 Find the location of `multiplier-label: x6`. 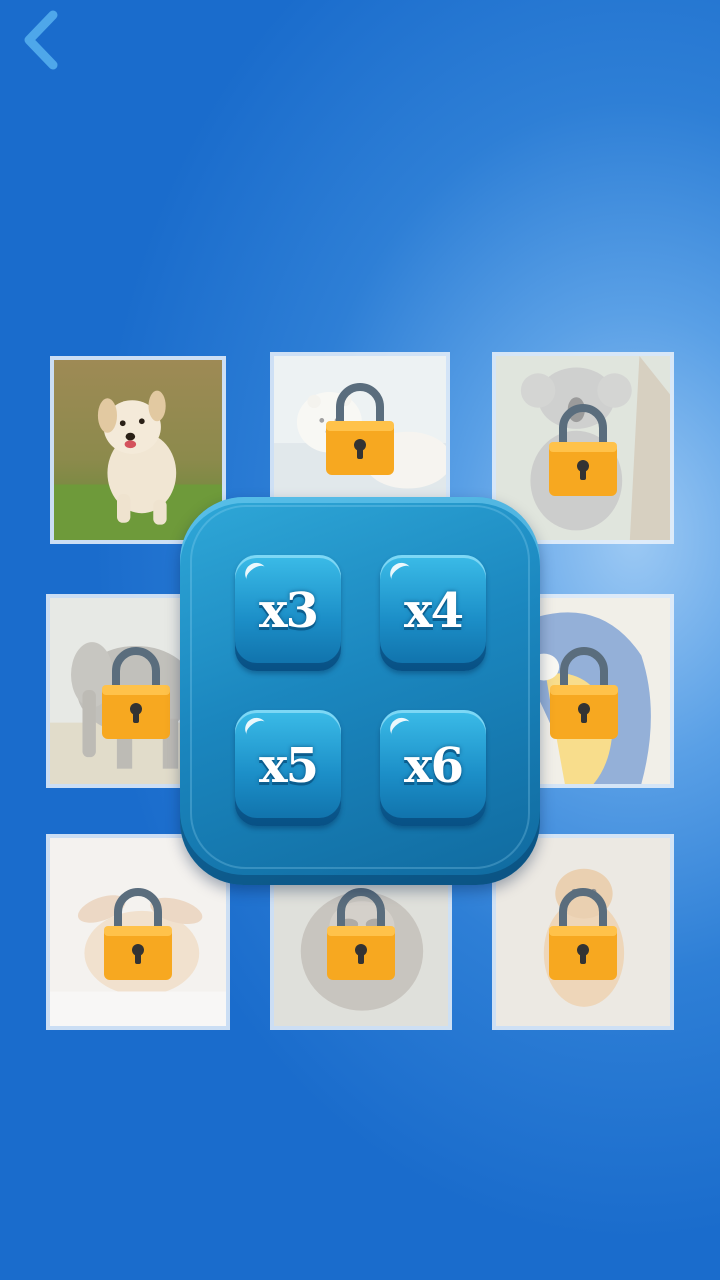

multiplier-label: x6 is located at coordinates (433, 766).